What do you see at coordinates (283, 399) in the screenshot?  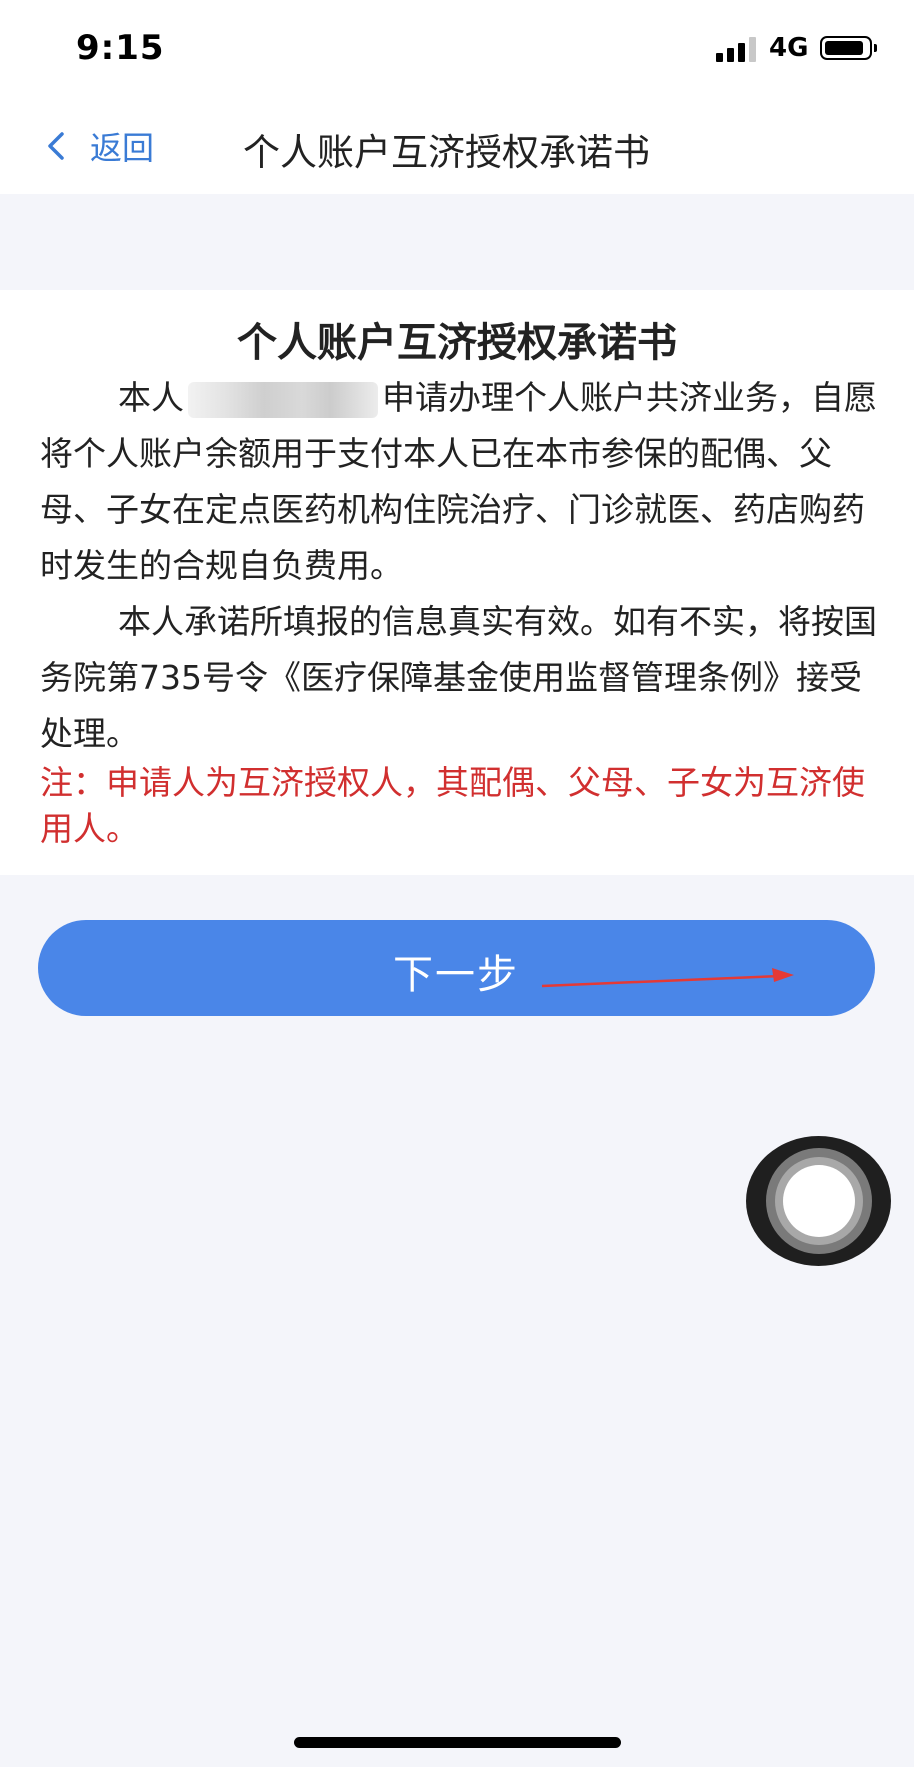 I see `redacted-name` at bounding box center [283, 399].